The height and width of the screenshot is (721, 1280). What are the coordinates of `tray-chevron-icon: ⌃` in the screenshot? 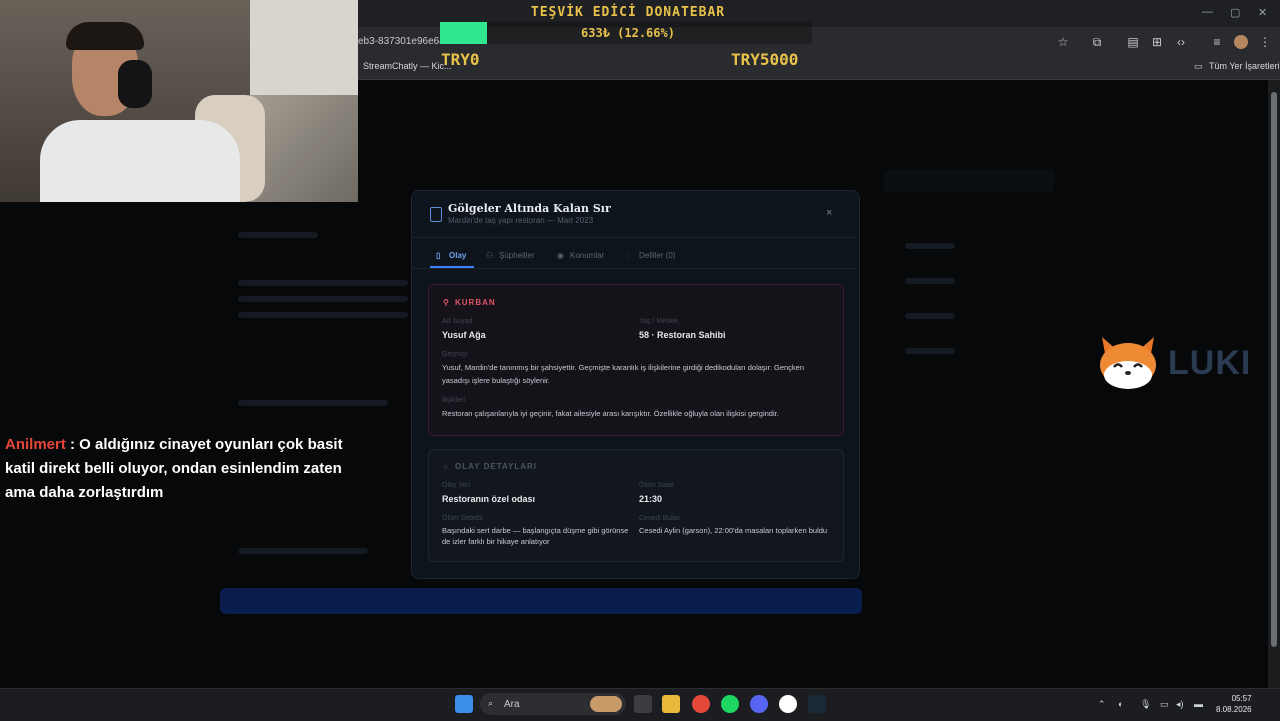 It's located at (1102, 704).